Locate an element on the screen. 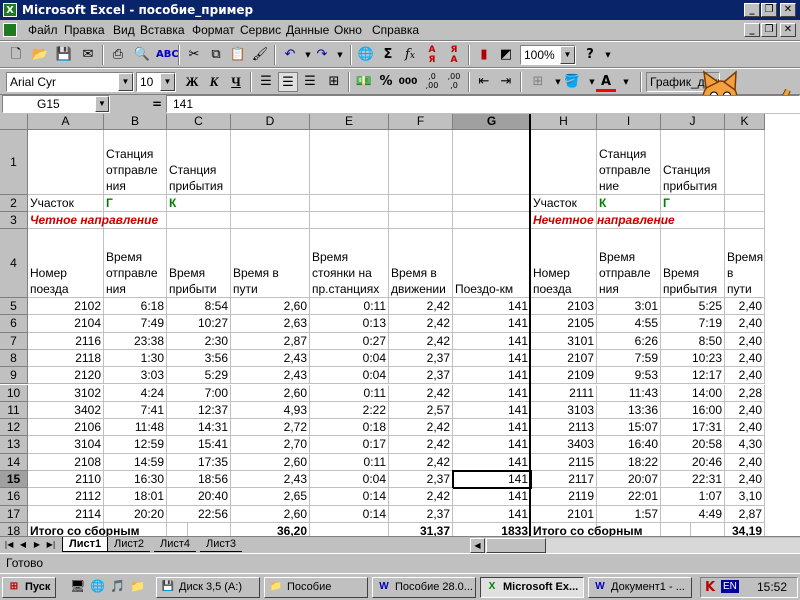  align-right-icon: ☰ is located at coordinates (310, 82).